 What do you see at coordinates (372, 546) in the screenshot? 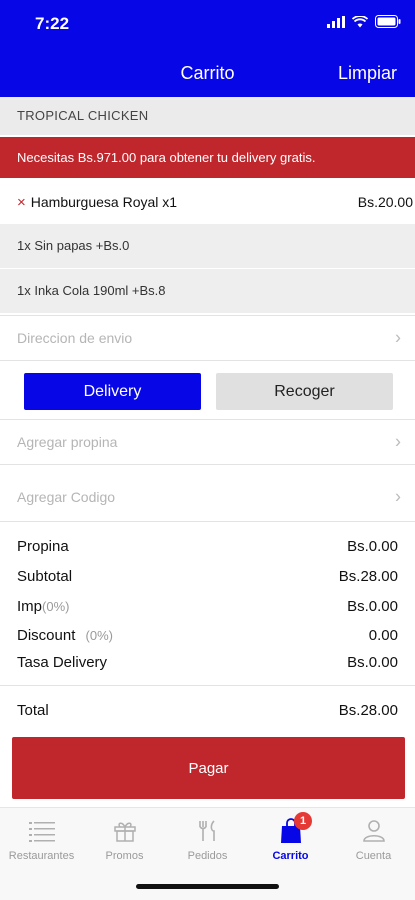
I see `summary-tip-value: Bs.0.00` at bounding box center [372, 546].